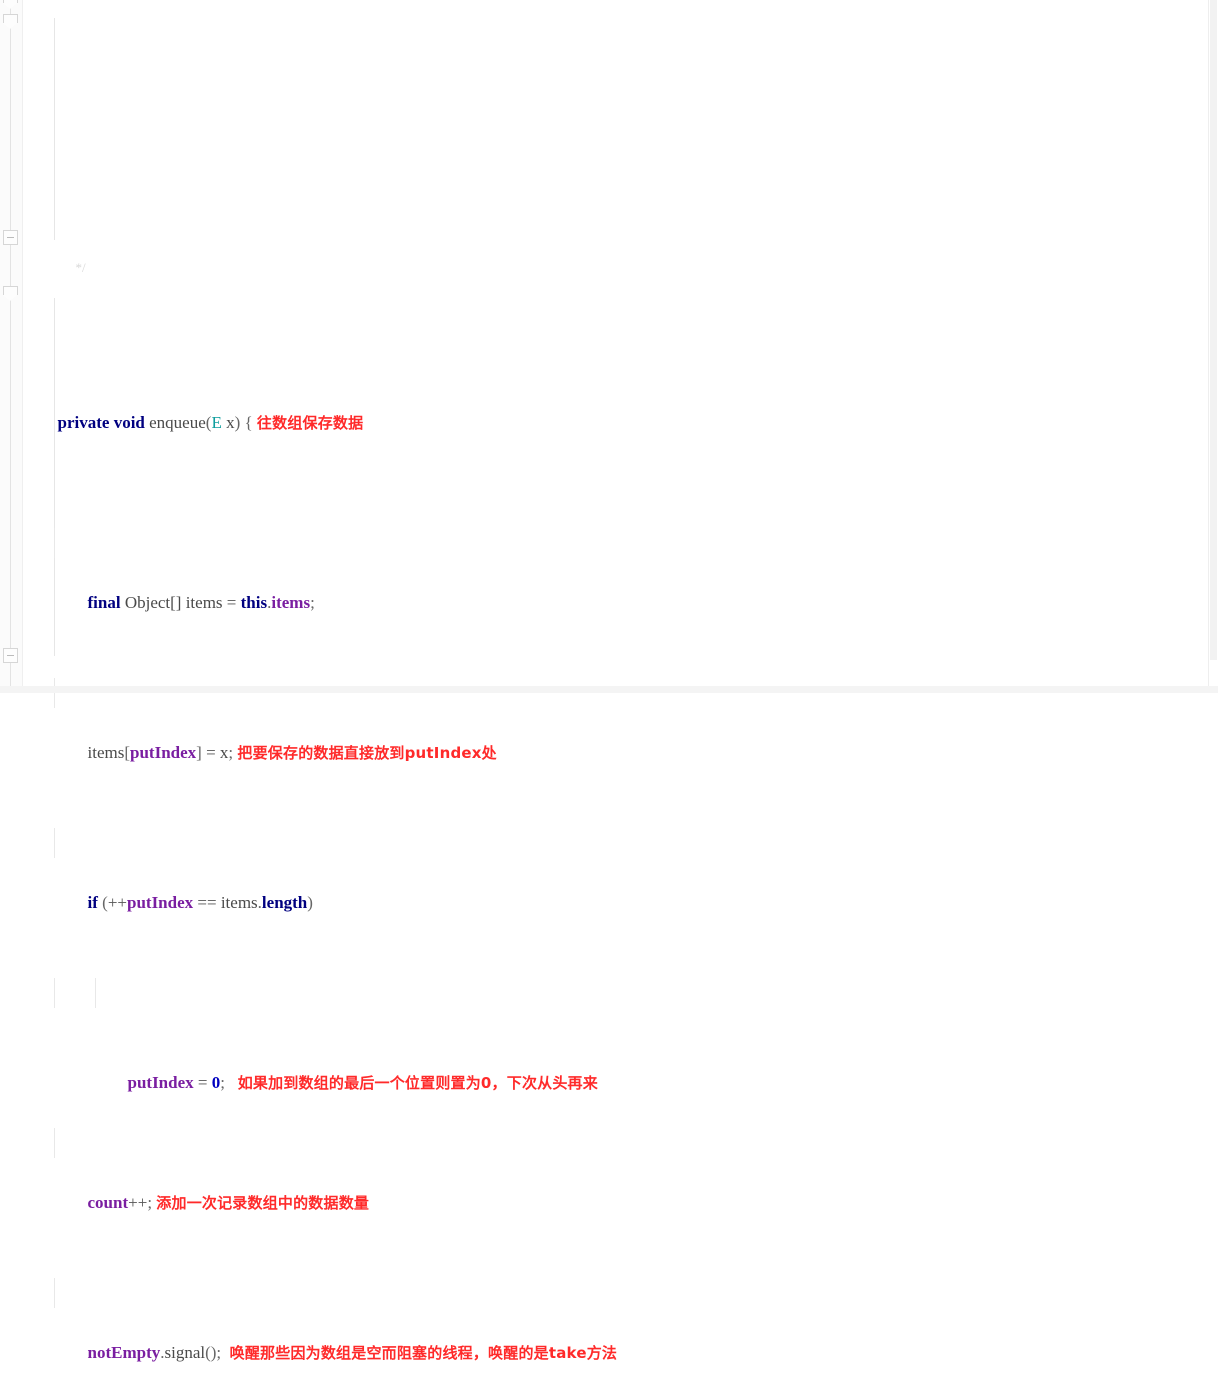 The width and height of the screenshot is (1218, 1386). I want to click on field-items: items, so click(291, 602).